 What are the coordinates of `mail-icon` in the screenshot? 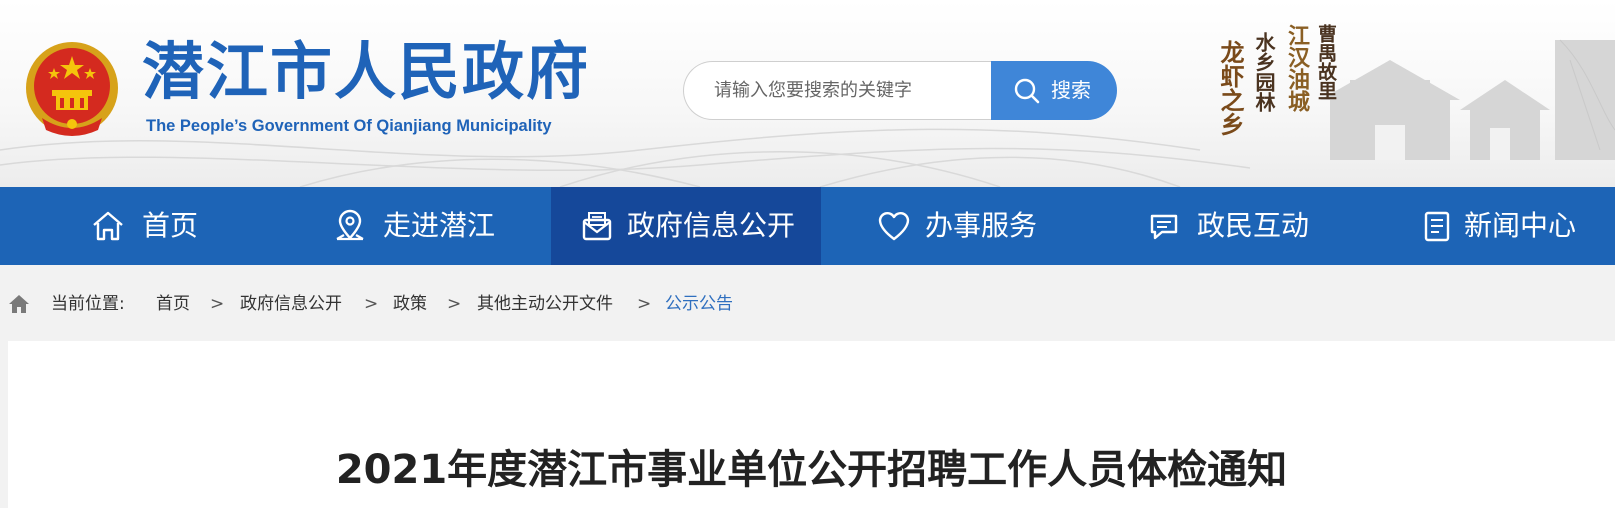 It's located at (597, 226).